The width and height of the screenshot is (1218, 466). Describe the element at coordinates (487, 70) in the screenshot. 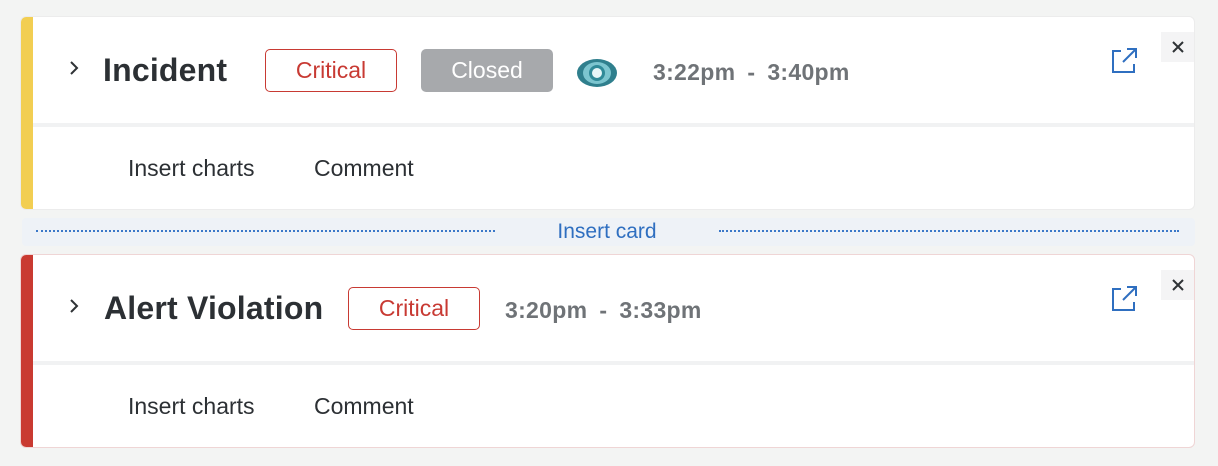

I see `status-badge: Closed` at that location.